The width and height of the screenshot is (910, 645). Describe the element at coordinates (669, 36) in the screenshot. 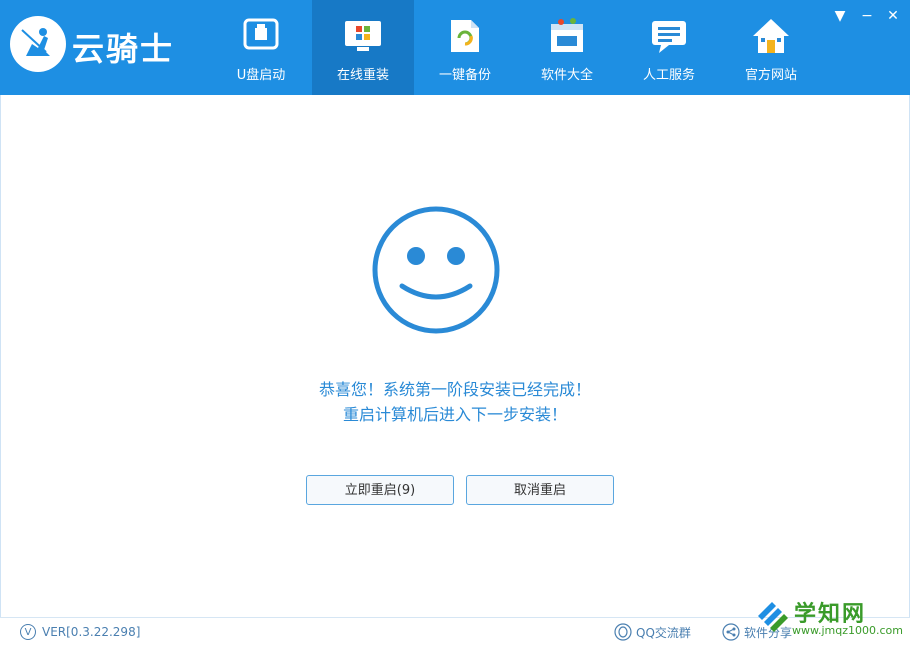

I see `chat-service-icon` at that location.